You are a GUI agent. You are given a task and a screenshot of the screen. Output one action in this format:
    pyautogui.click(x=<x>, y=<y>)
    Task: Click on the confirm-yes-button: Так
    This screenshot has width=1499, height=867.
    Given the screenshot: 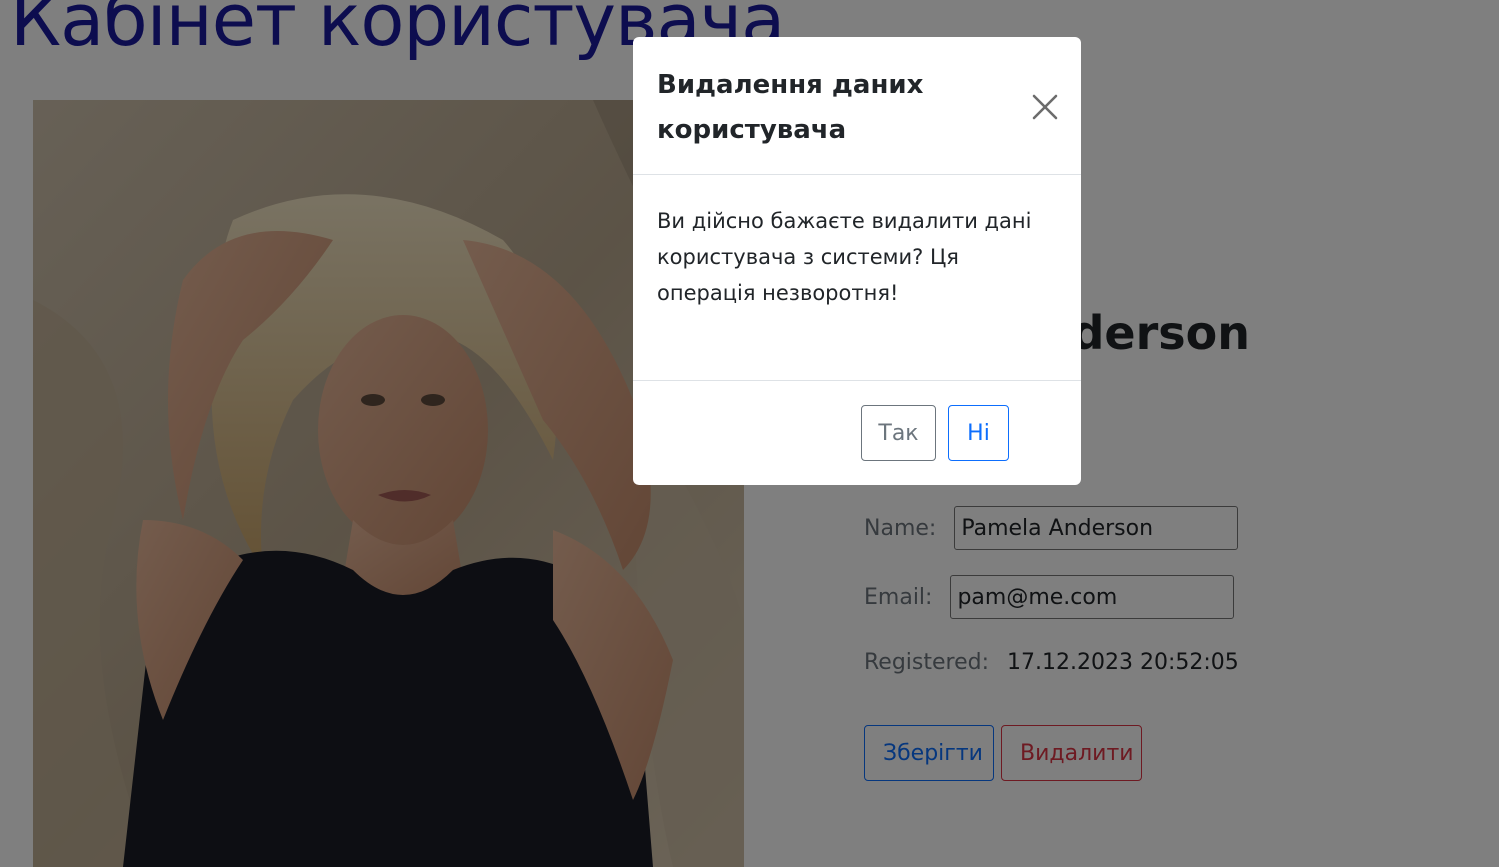 What is the action you would take?
    pyautogui.click(x=898, y=433)
    